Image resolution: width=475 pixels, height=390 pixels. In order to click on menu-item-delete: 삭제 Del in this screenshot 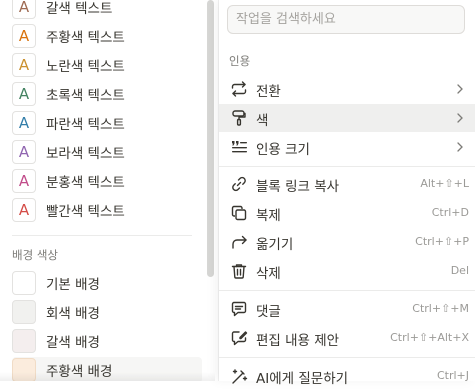, I will do `click(347, 271)`.